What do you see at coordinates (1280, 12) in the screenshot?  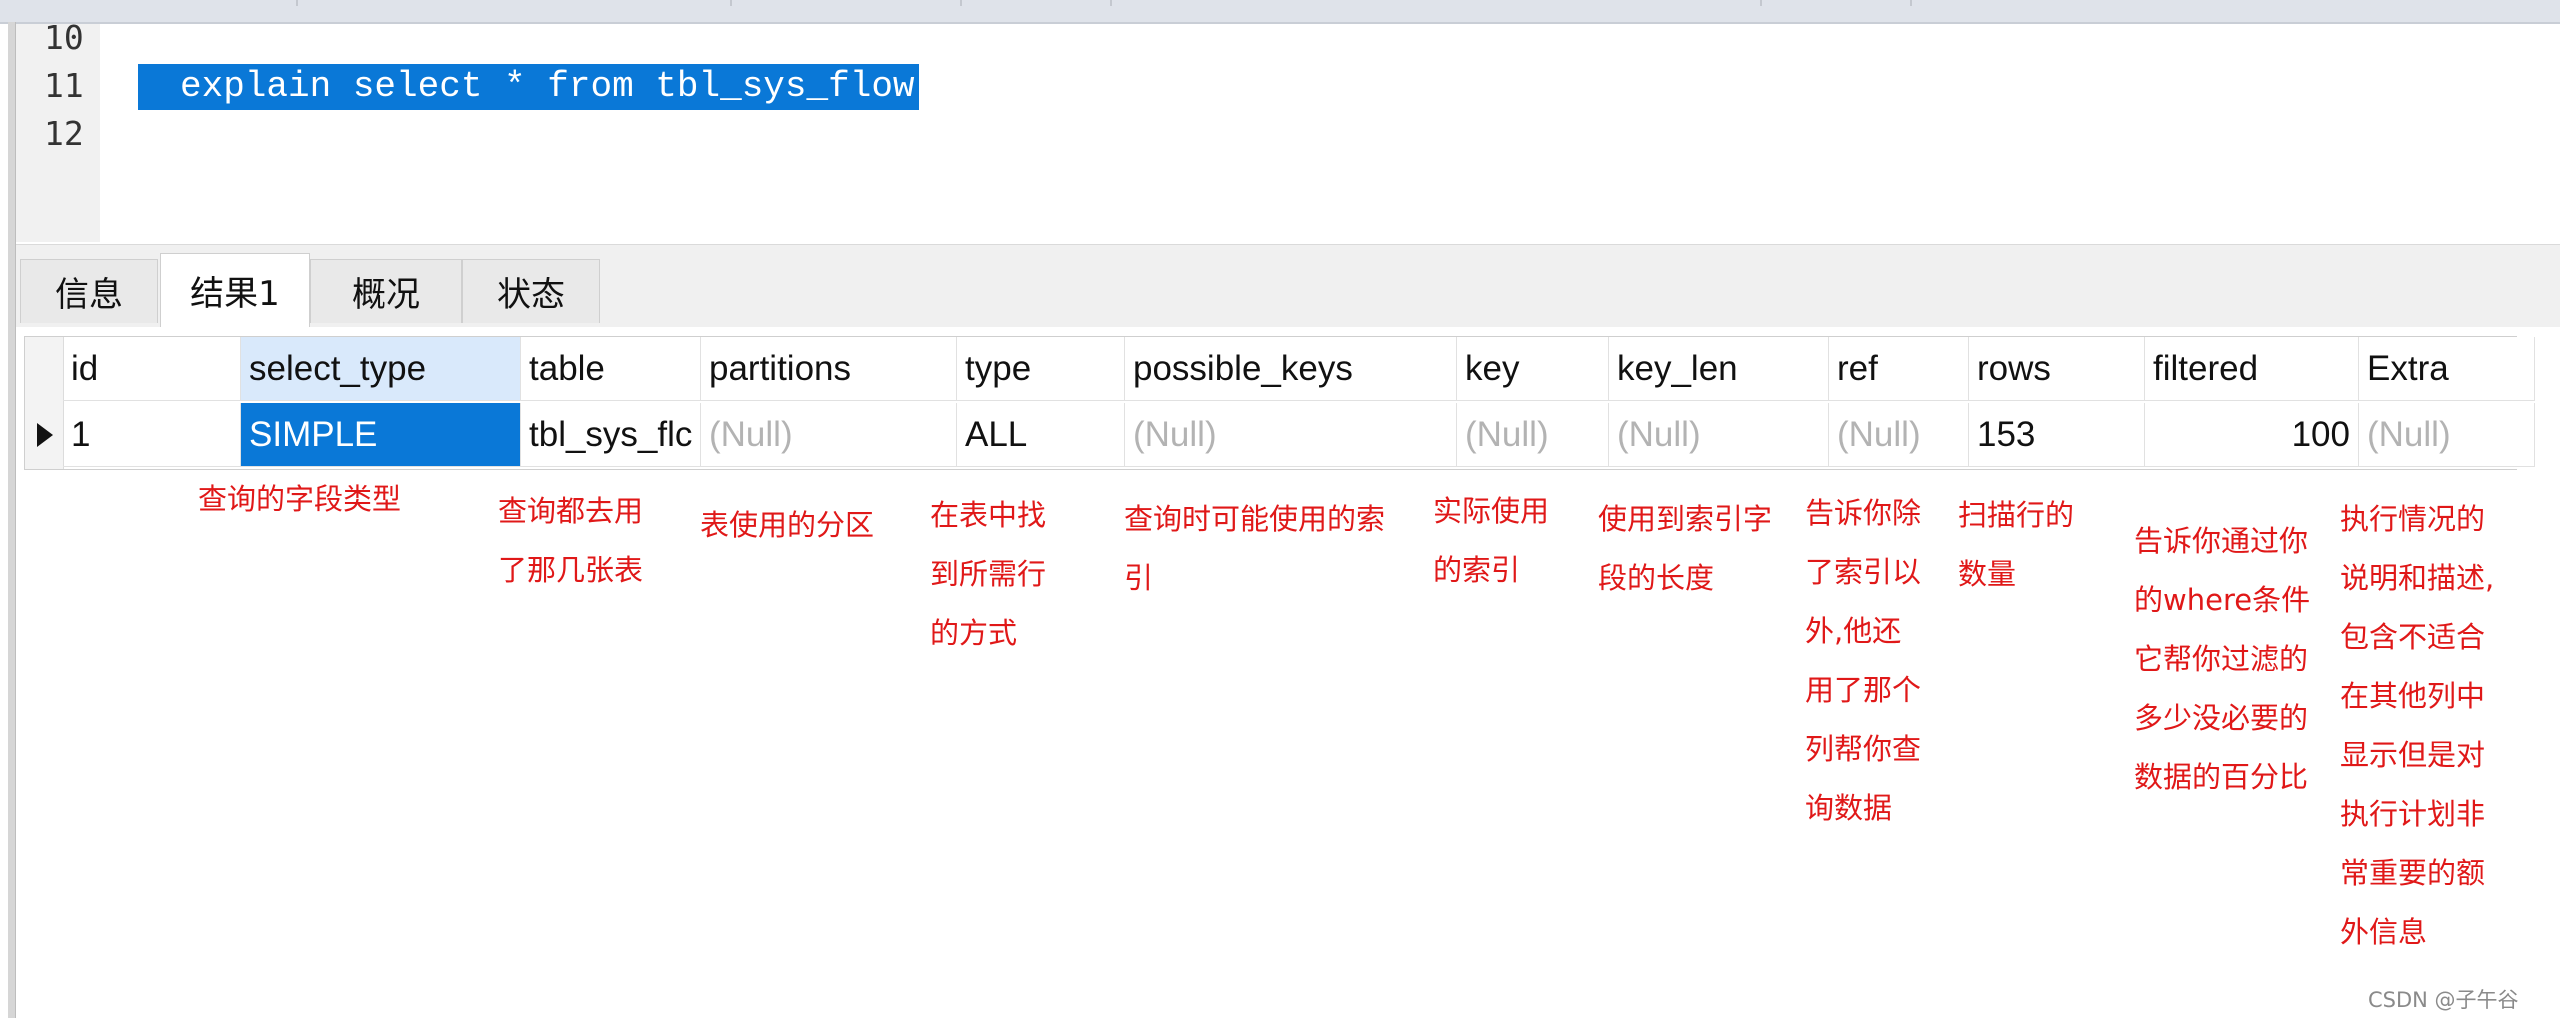 I see `window-top-strip` at bounding box center [1280, 12].